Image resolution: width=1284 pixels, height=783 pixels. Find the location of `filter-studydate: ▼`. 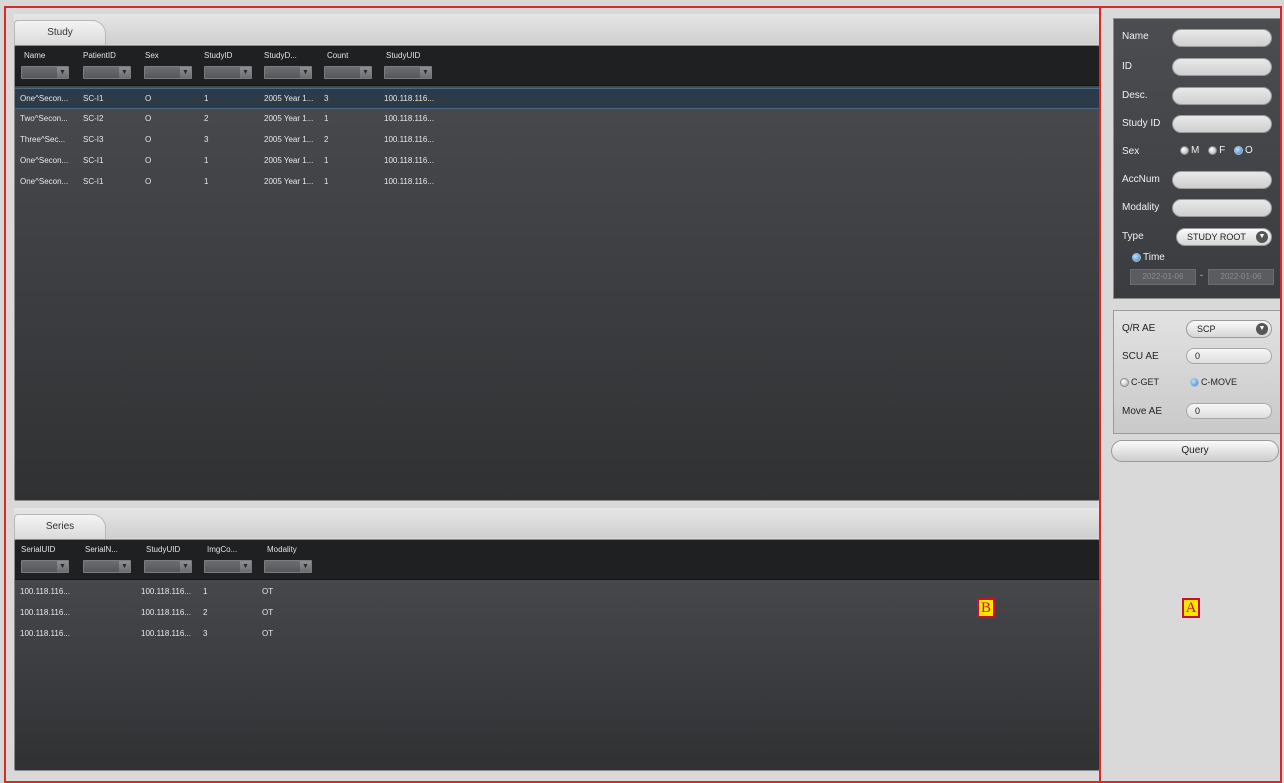

filter-studydate: ▼ is located at coordinates (288, 72).